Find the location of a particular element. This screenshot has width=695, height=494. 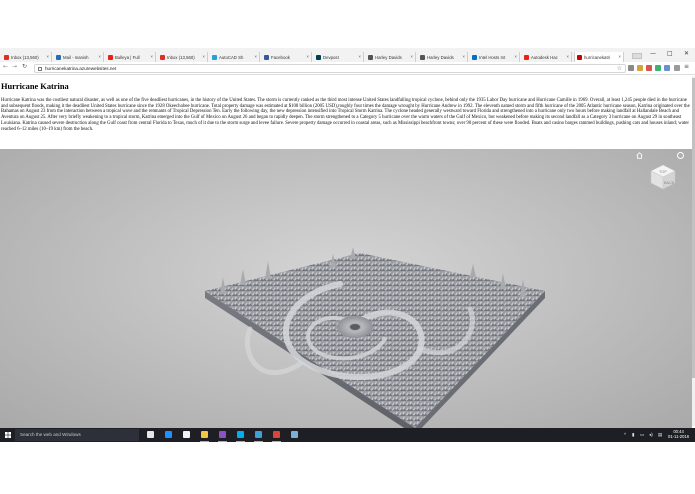

bookmark-star-icon: ☆ is located at coordinates (619, 68).